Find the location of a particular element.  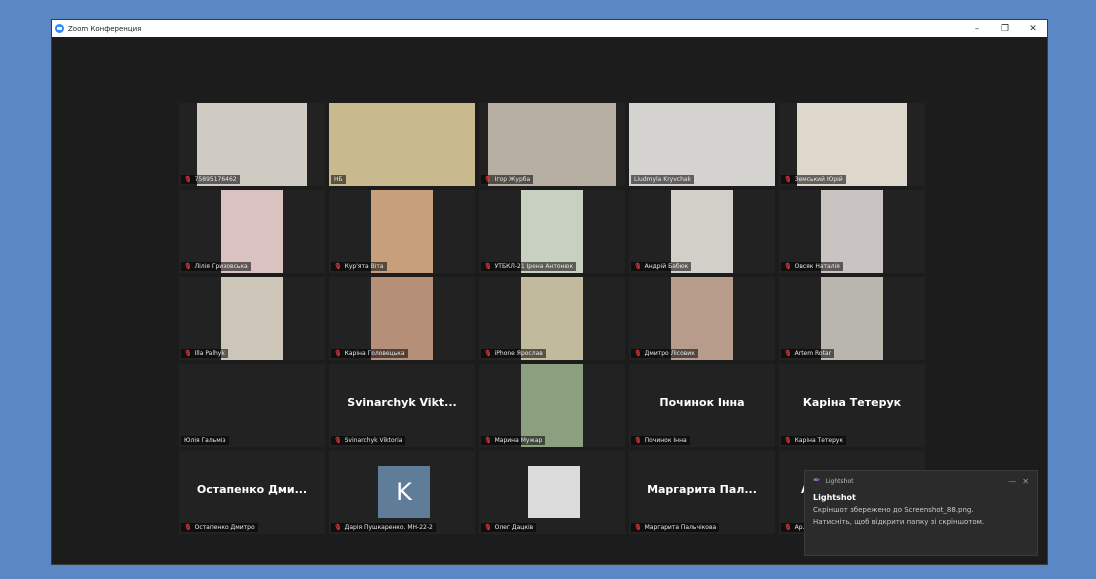

participant-tile: 🎙 Лілія Гризовська is located at coordinates (252, 231).